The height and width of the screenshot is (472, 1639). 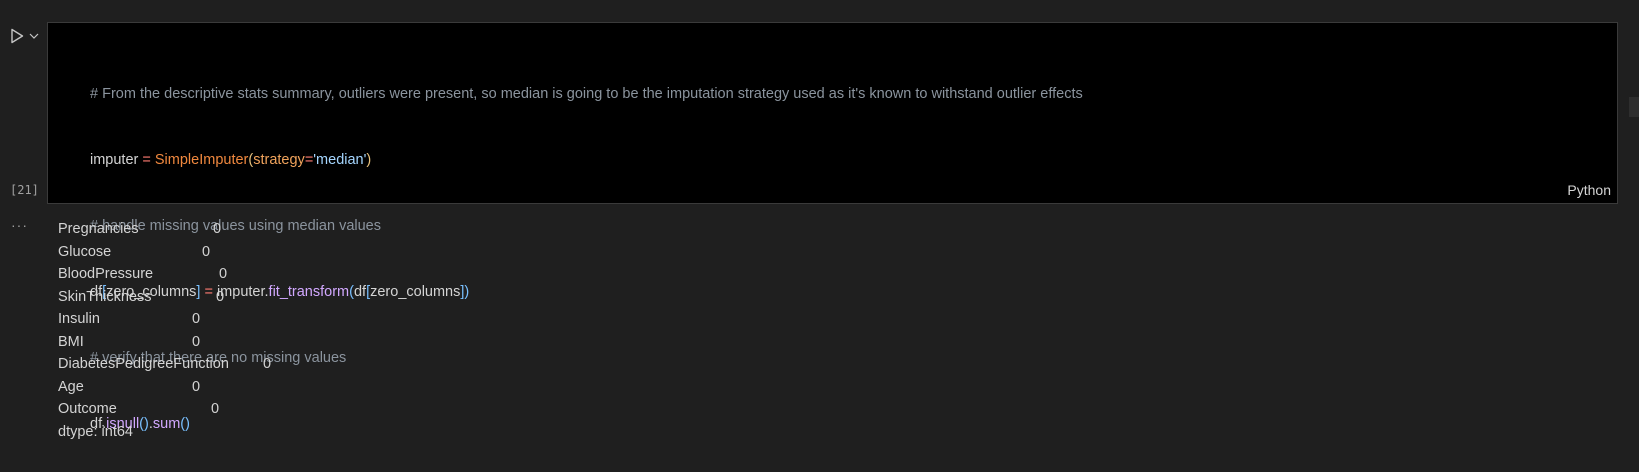 I want to click on run-options-button, so click(x=34, y=36).